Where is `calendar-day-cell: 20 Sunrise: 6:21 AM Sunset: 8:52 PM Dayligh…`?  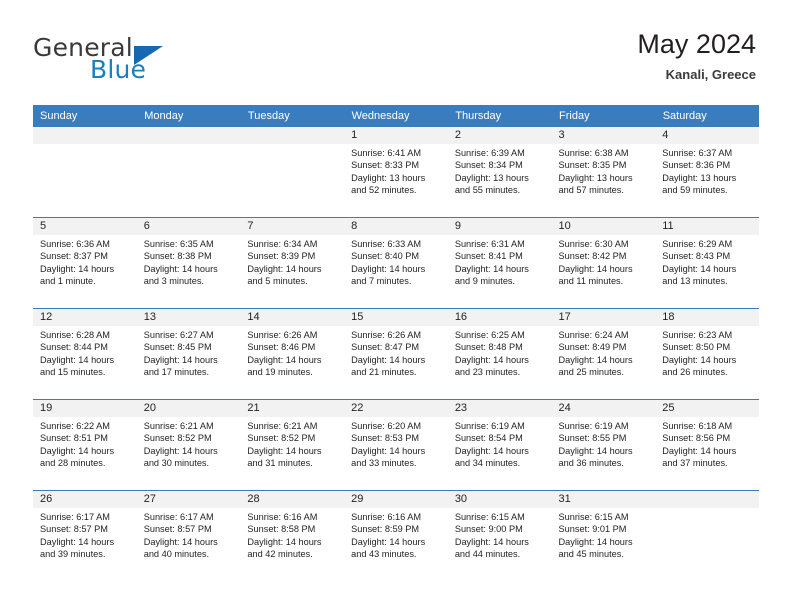 calendar-day-cell: 20 Sunrise: 6:21 AM Sunset: 8:52 PM Dayligh… is located at coordinates (188, 445).